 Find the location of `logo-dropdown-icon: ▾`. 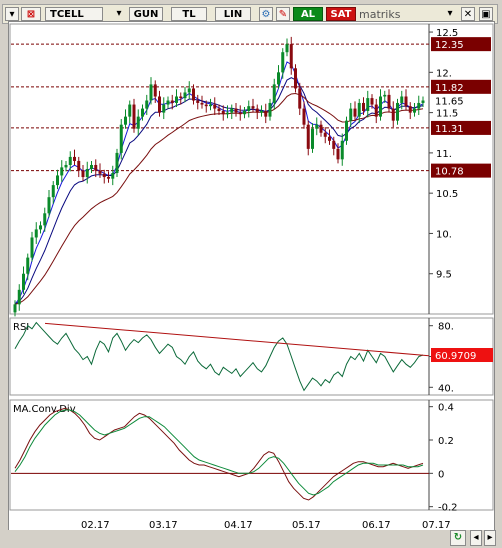

logo-dropdown-icon: ▾ is located at coordinates (450, 14).